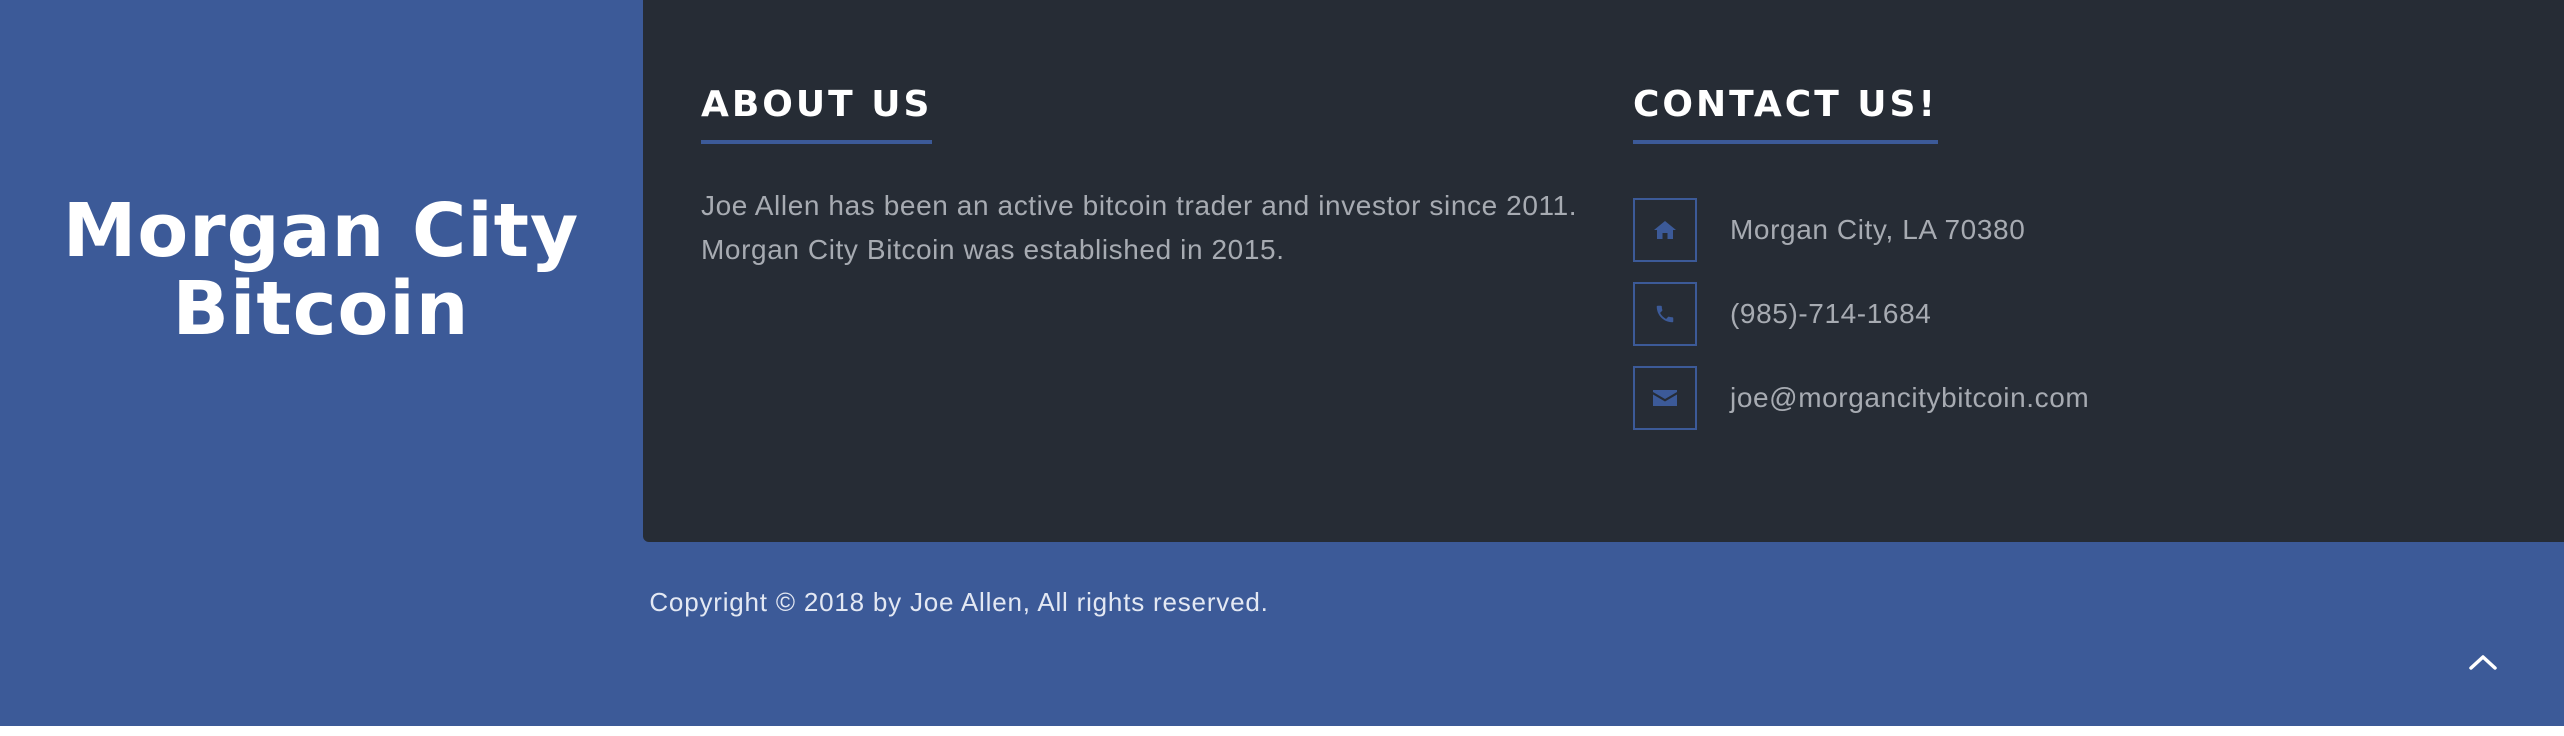 The image size is (2564, 736). I want to click on contact-phone-text: (985)-714-1684, so click(1831, 313).